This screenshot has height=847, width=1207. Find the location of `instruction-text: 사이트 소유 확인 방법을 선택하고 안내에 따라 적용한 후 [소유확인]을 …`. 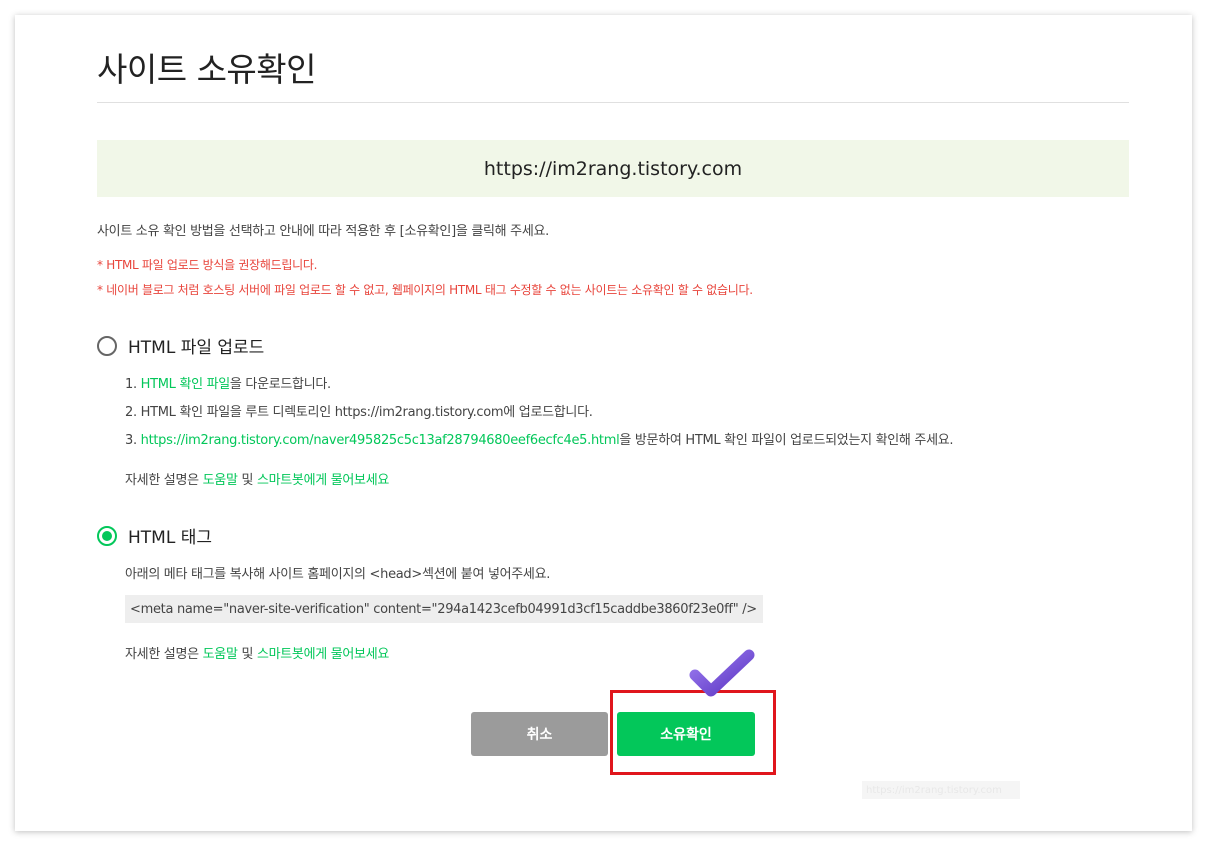

instruction-text: 사이트 소유 확인 방법을 선택하고 안내에 따라 적용한 후 [소유확인]을 … is located at coordinates (323, 231).